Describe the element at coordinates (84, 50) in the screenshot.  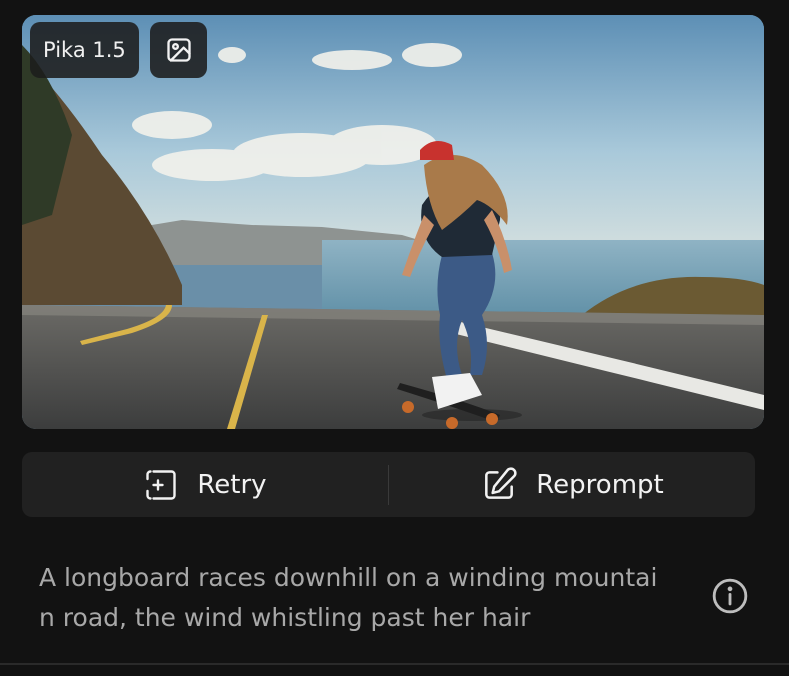
I see `model-badge: Pika 1.5` at that location.